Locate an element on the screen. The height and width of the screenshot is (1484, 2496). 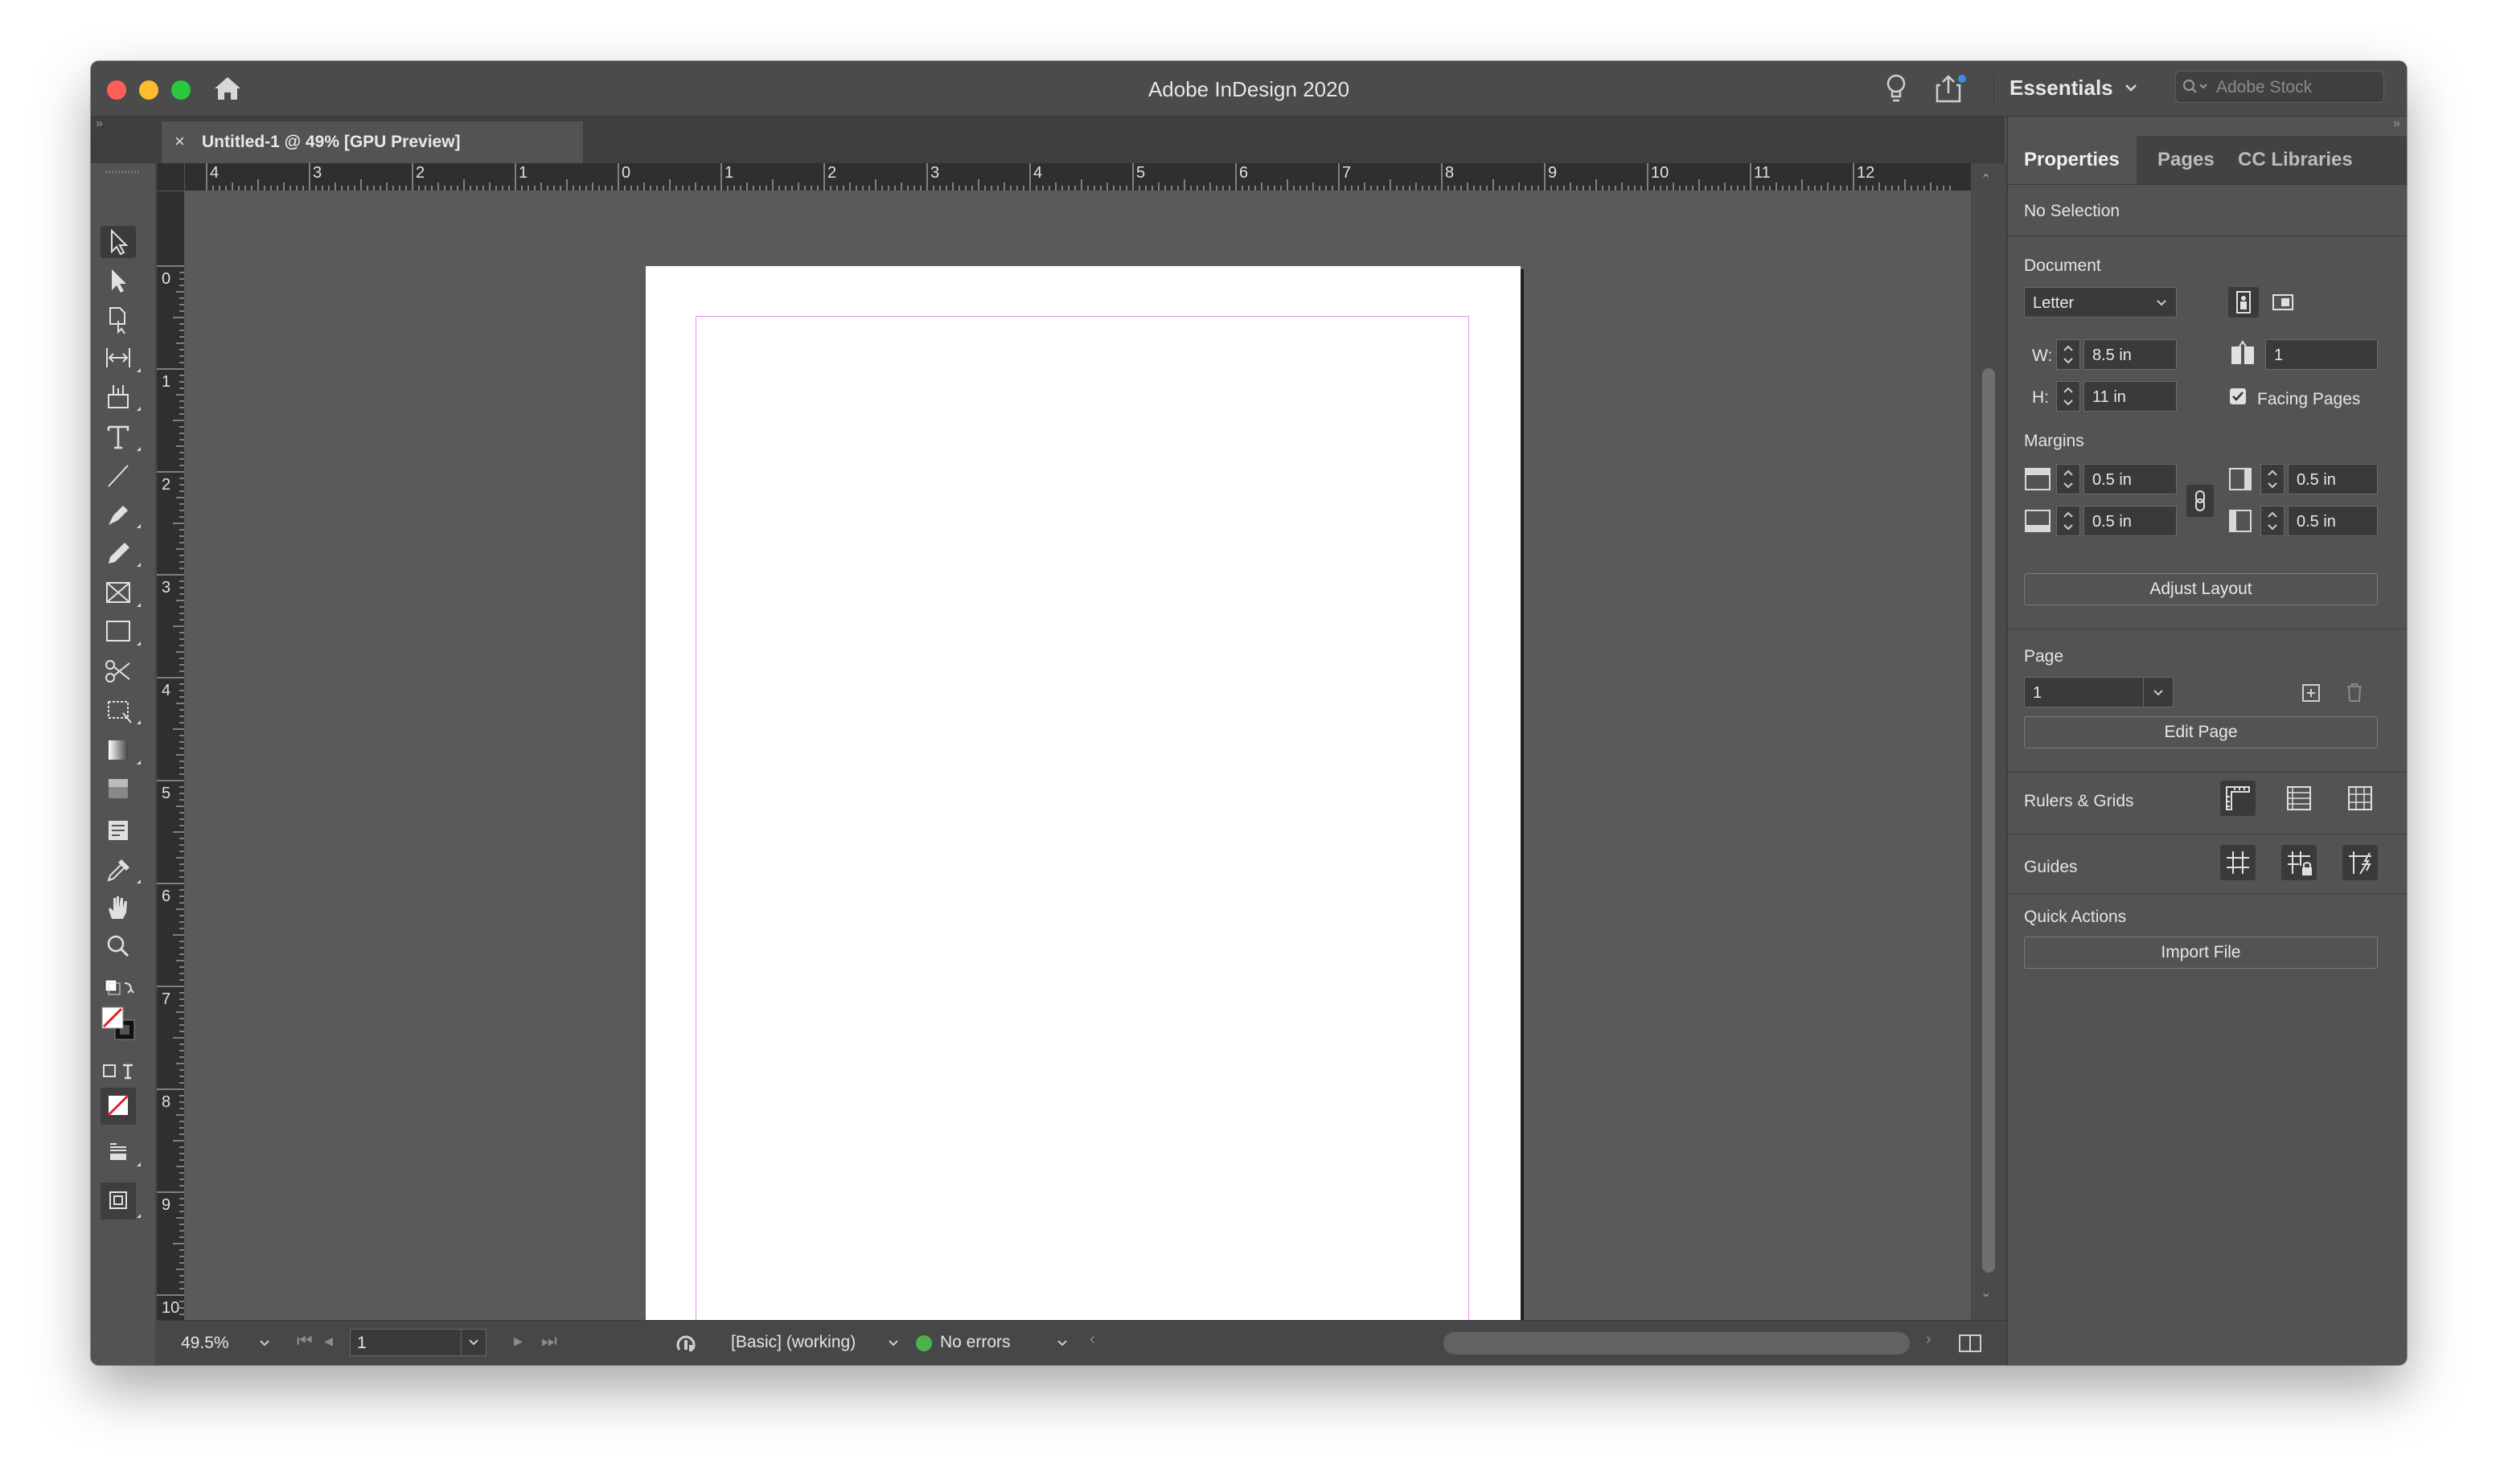
pencil-tool is located at coordinates (121, 552).